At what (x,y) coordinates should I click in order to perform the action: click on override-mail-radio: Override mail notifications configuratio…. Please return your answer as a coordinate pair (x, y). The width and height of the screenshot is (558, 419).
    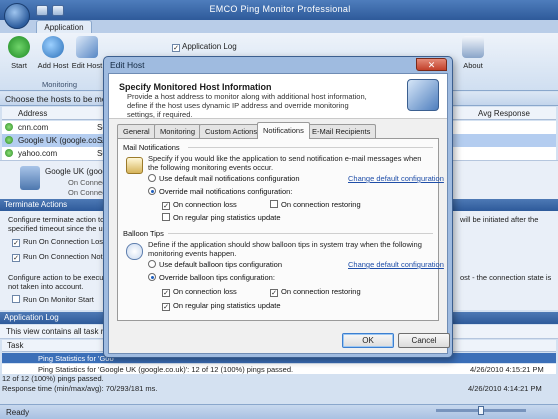
    Looking at the image, I should click on (220, 191).